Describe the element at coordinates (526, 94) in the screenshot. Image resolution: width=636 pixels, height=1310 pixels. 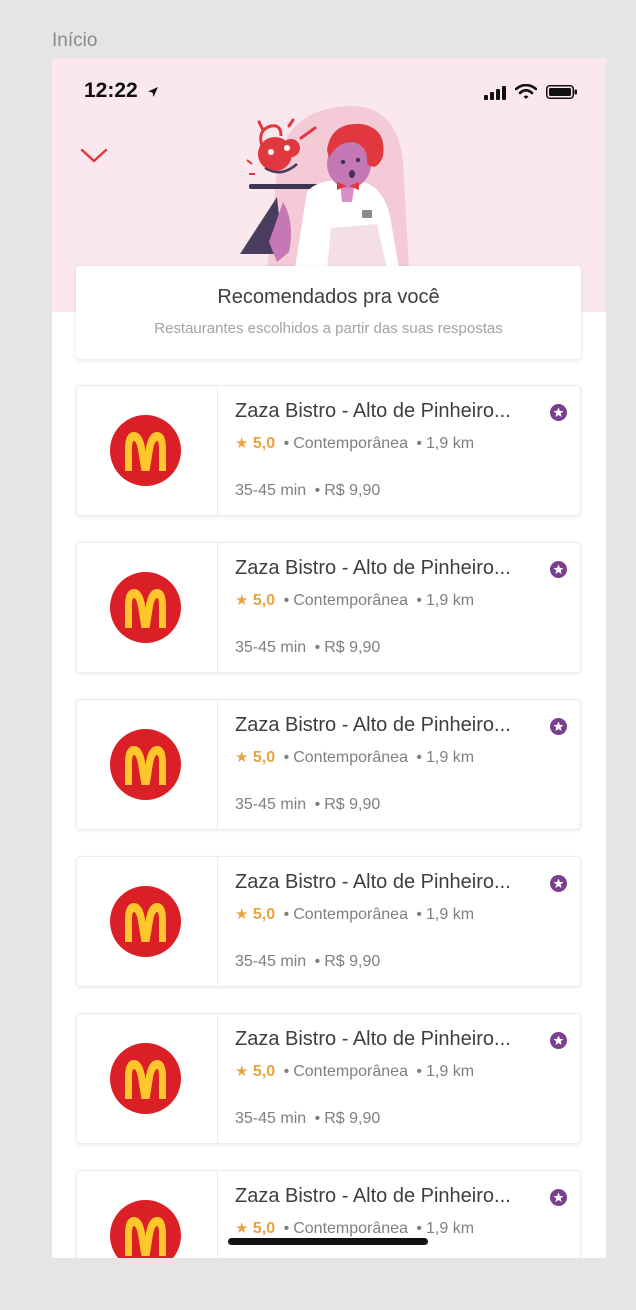
I see `wifi-icon` at that location.